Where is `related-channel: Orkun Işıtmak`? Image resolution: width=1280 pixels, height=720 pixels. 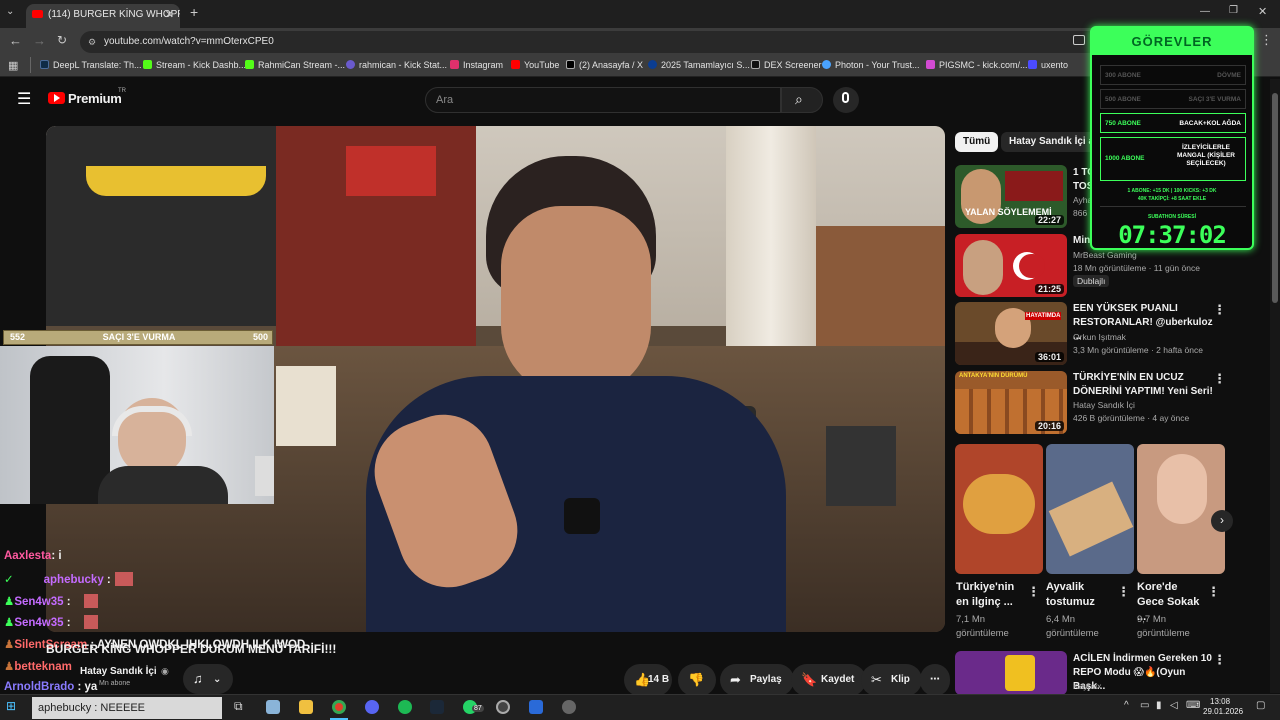
related-channel: Orkun Işıtmak is located at coordinates (1099, 337).